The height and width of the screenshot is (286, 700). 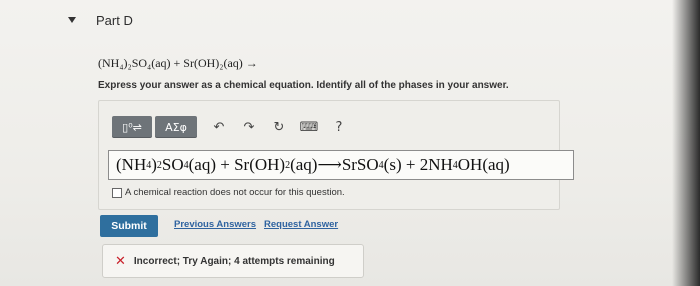 What do you see at coordinates (231, 127) in the screenshot?
I see `math-toolbar: ▯⁰⇌ ΑΣφ ↶ ↷ ↻ ⌨ ?` at bounding box center [231, 127].